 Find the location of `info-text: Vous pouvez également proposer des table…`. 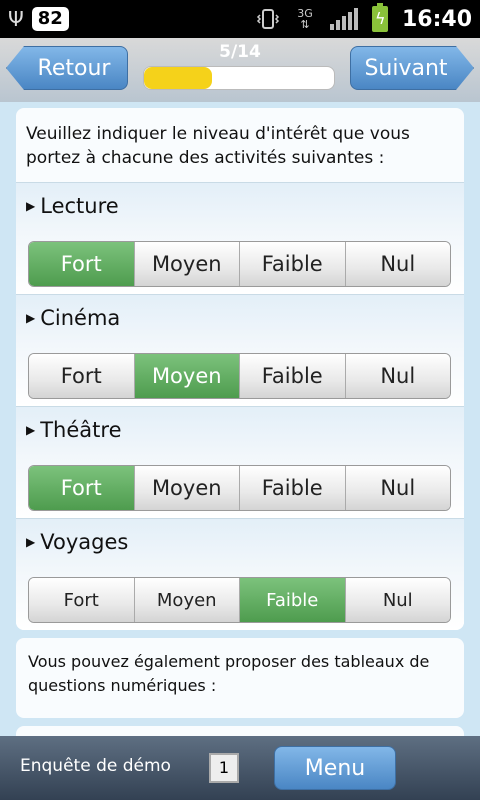

info-text: Vous pouvez également proposer des table… is located at coordinates (229, 673).